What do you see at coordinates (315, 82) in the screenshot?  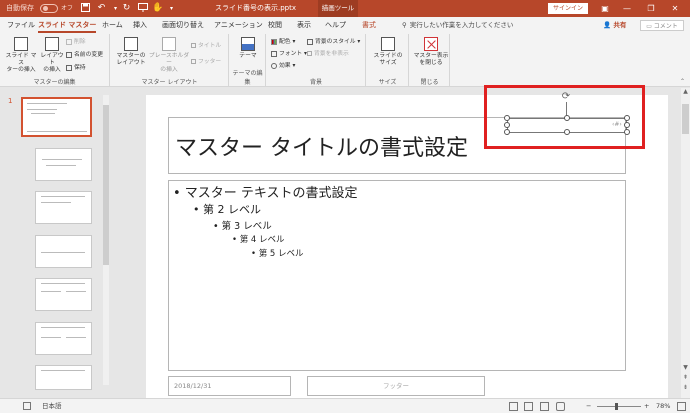 I see `group-label-background: 背景` at bounding box center [315, 82].